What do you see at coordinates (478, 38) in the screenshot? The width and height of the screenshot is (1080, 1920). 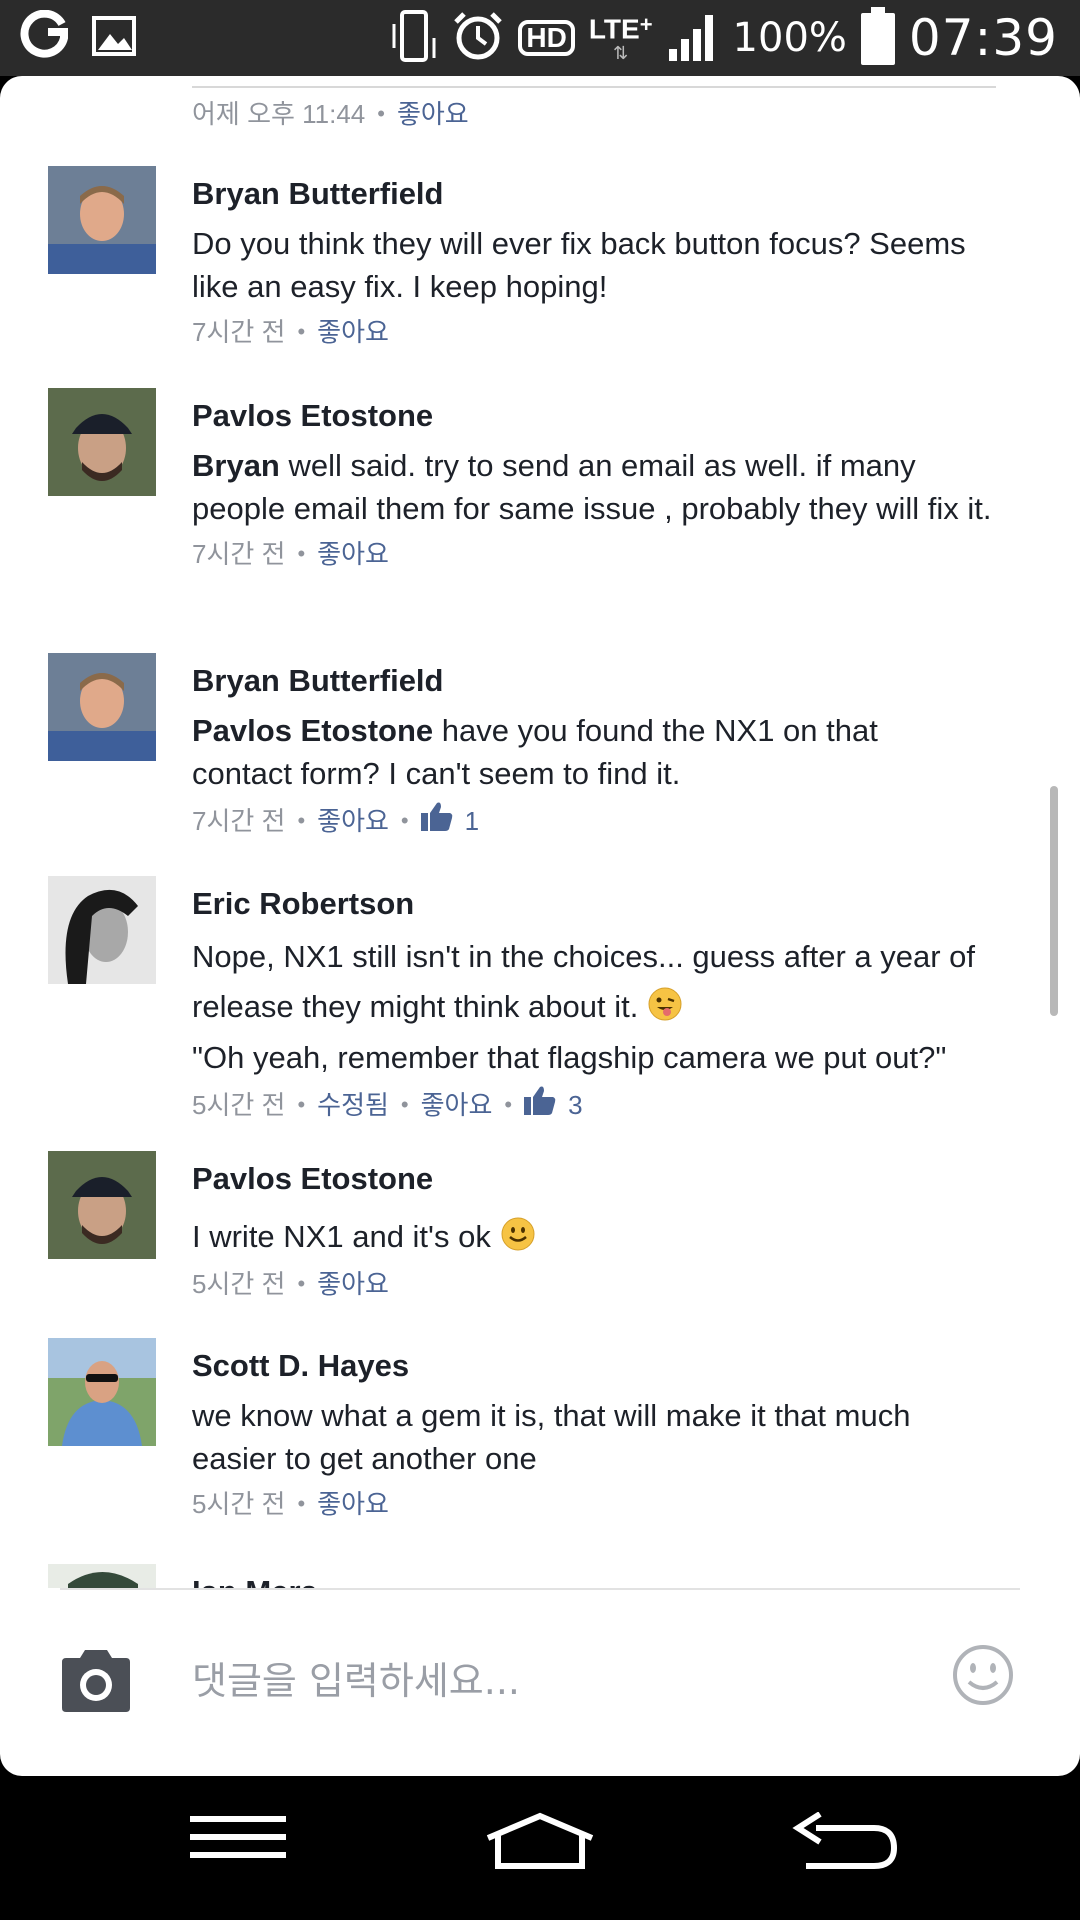 I see `alarm-icon` at bounding box center [478, 38].